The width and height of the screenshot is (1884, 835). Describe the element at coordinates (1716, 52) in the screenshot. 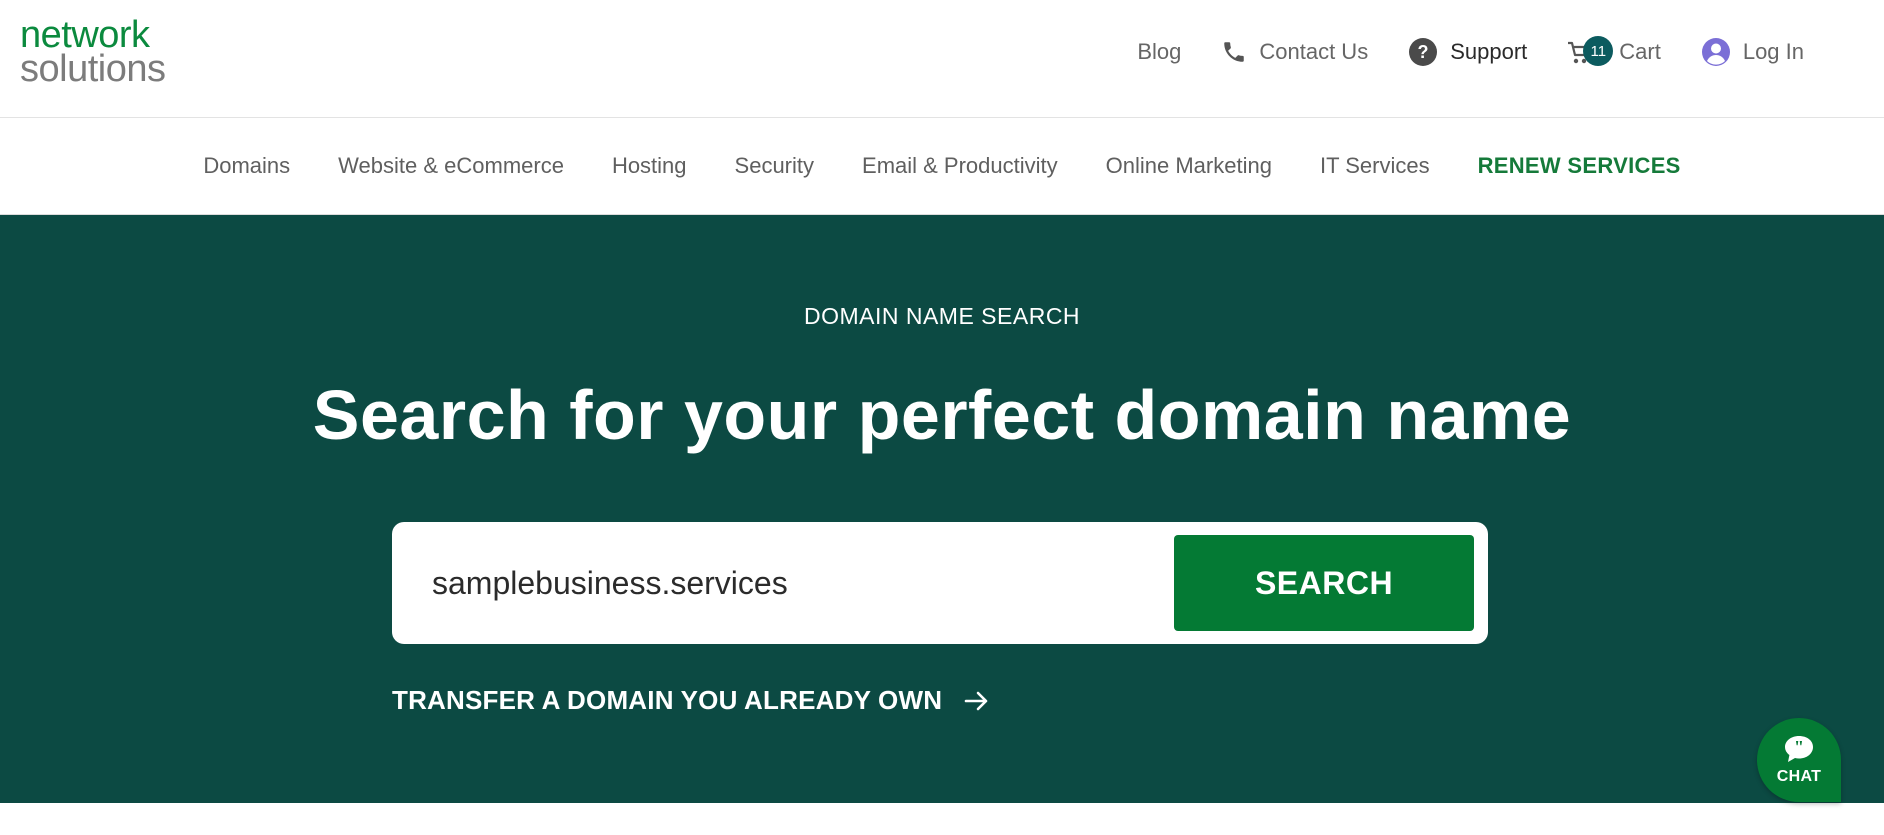

I see `user-icon` at that location.